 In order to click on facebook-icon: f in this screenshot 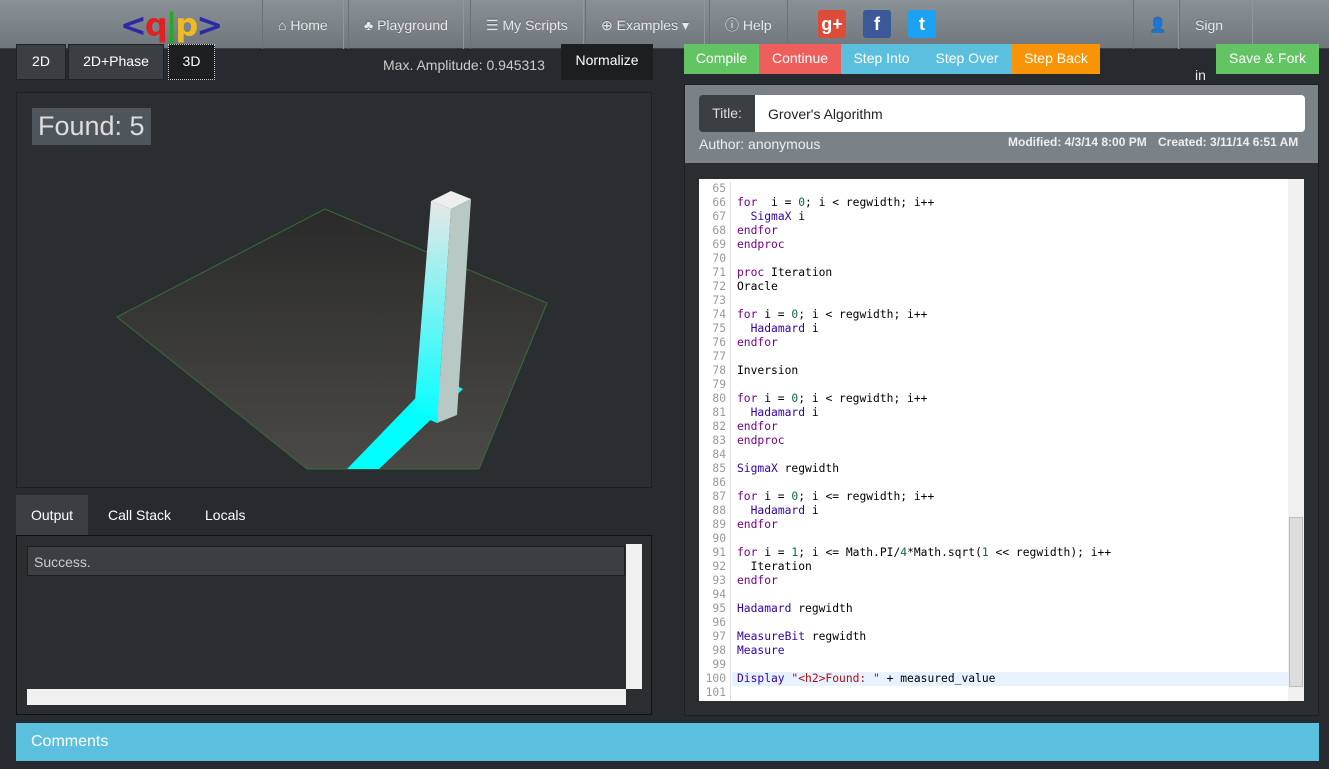, I will do `click(877, 24)`.